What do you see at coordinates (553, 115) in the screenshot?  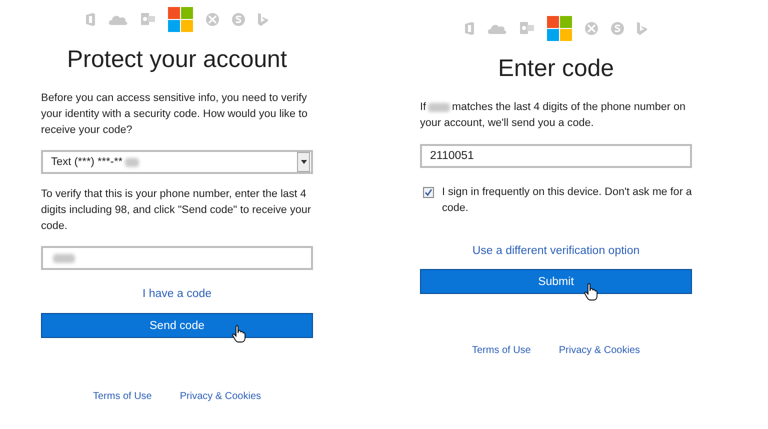 I see `intro-paragraph: If matches the last 4 digits of the phone number on your account, we'll send you a code.` at bounding box center [553, 115].